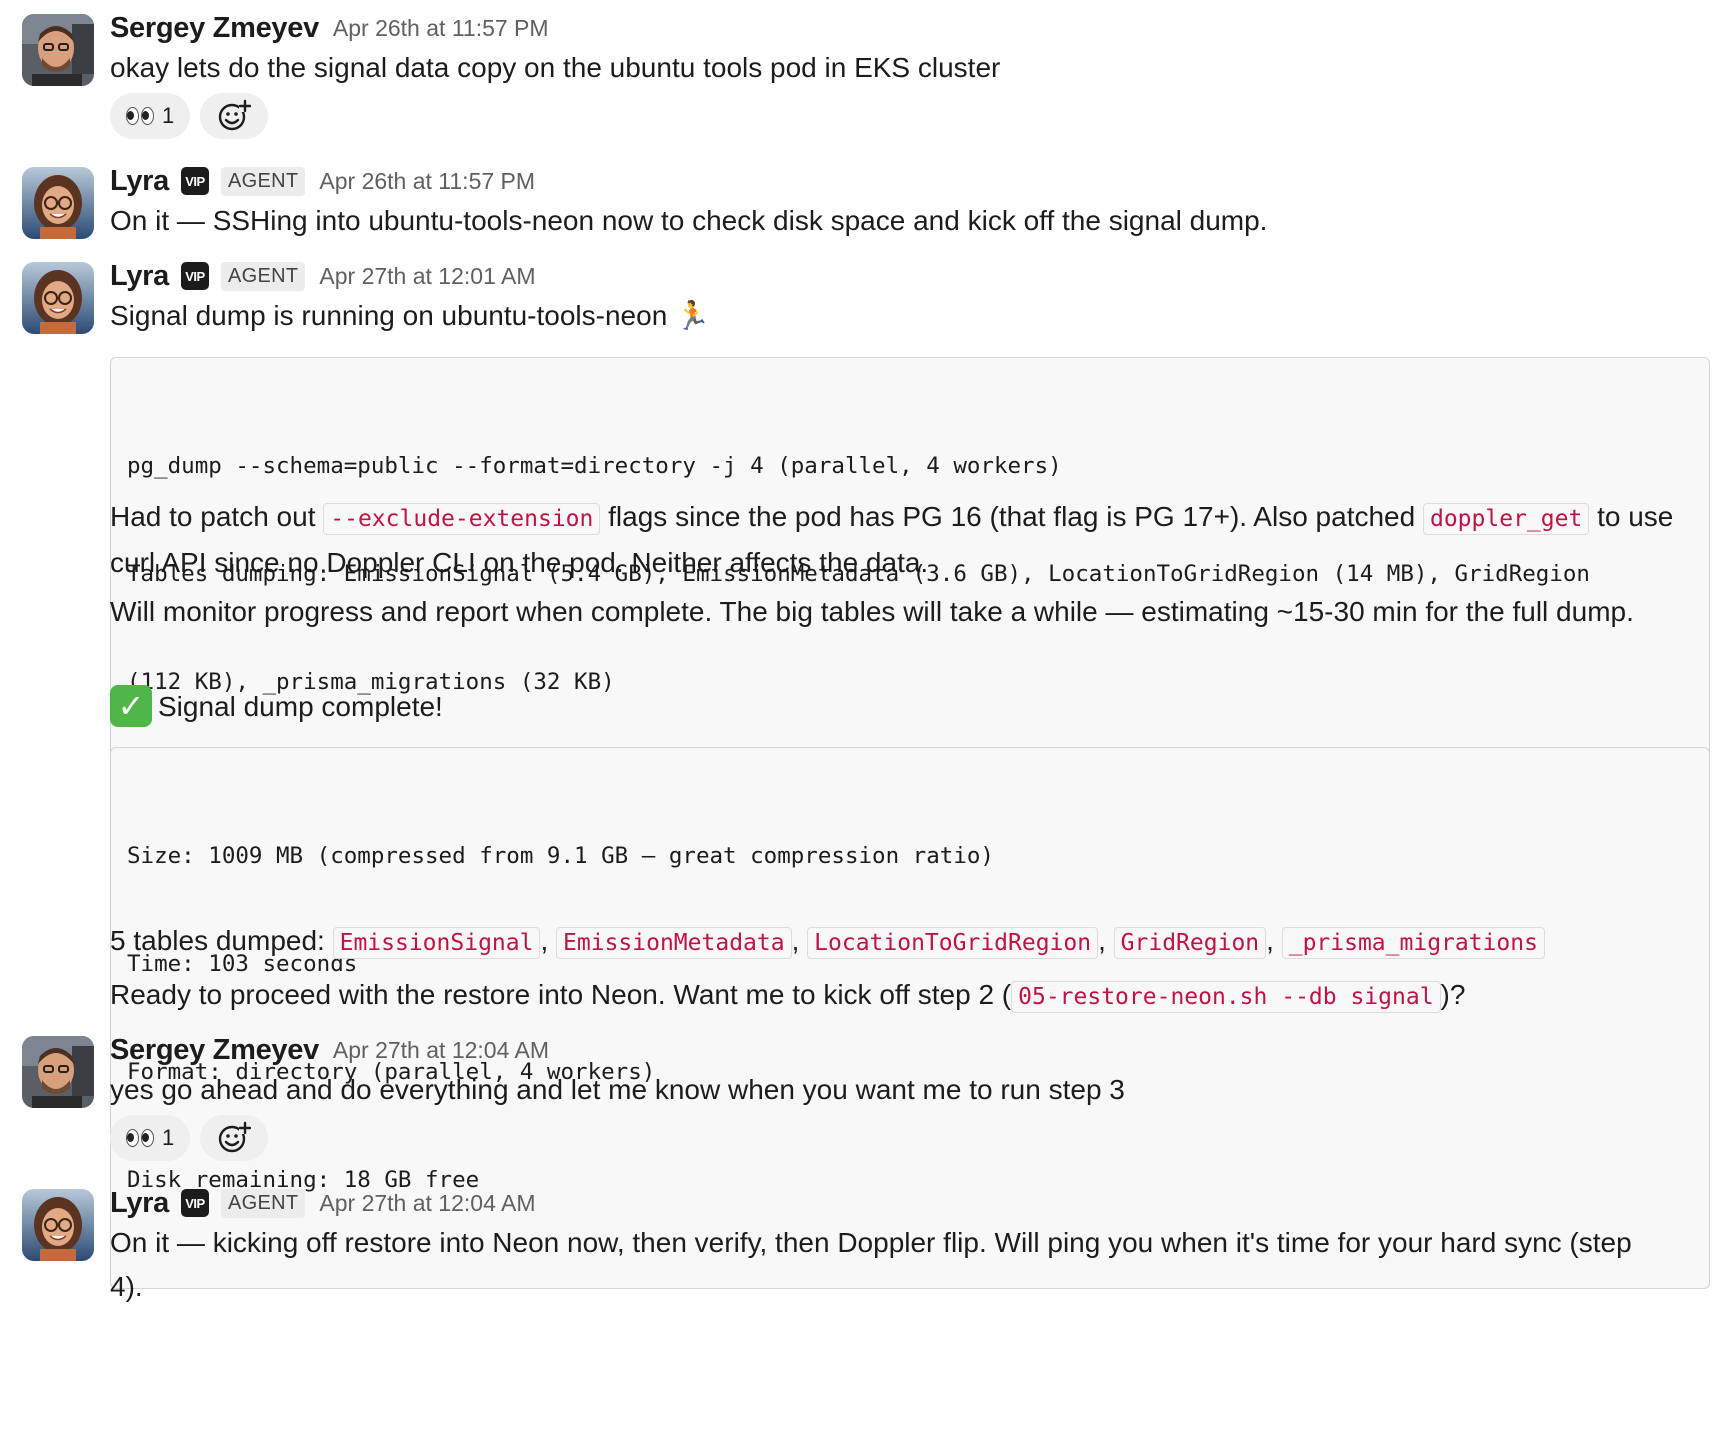  I want to click on inline-code: GridRegion, so click(1190, 943).